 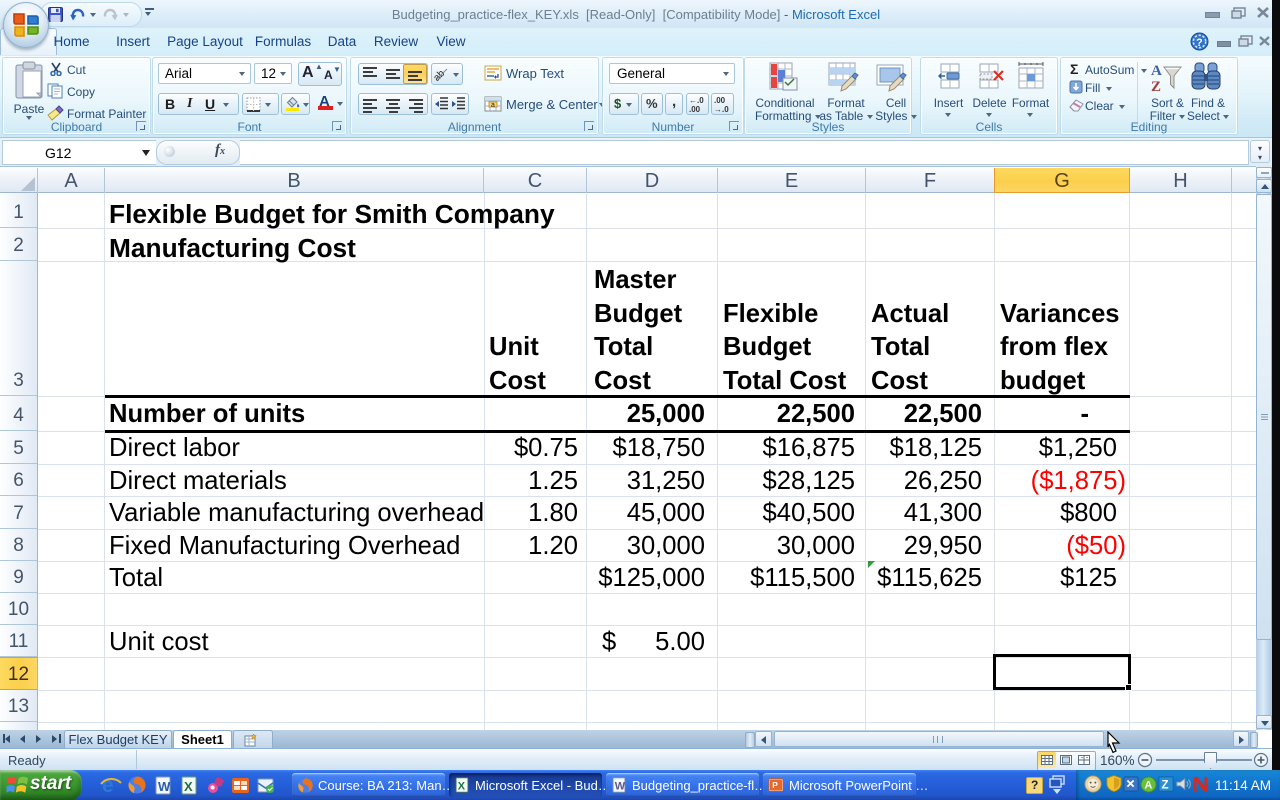 I want to click on svg-text: a, so click(x=493, y=105).